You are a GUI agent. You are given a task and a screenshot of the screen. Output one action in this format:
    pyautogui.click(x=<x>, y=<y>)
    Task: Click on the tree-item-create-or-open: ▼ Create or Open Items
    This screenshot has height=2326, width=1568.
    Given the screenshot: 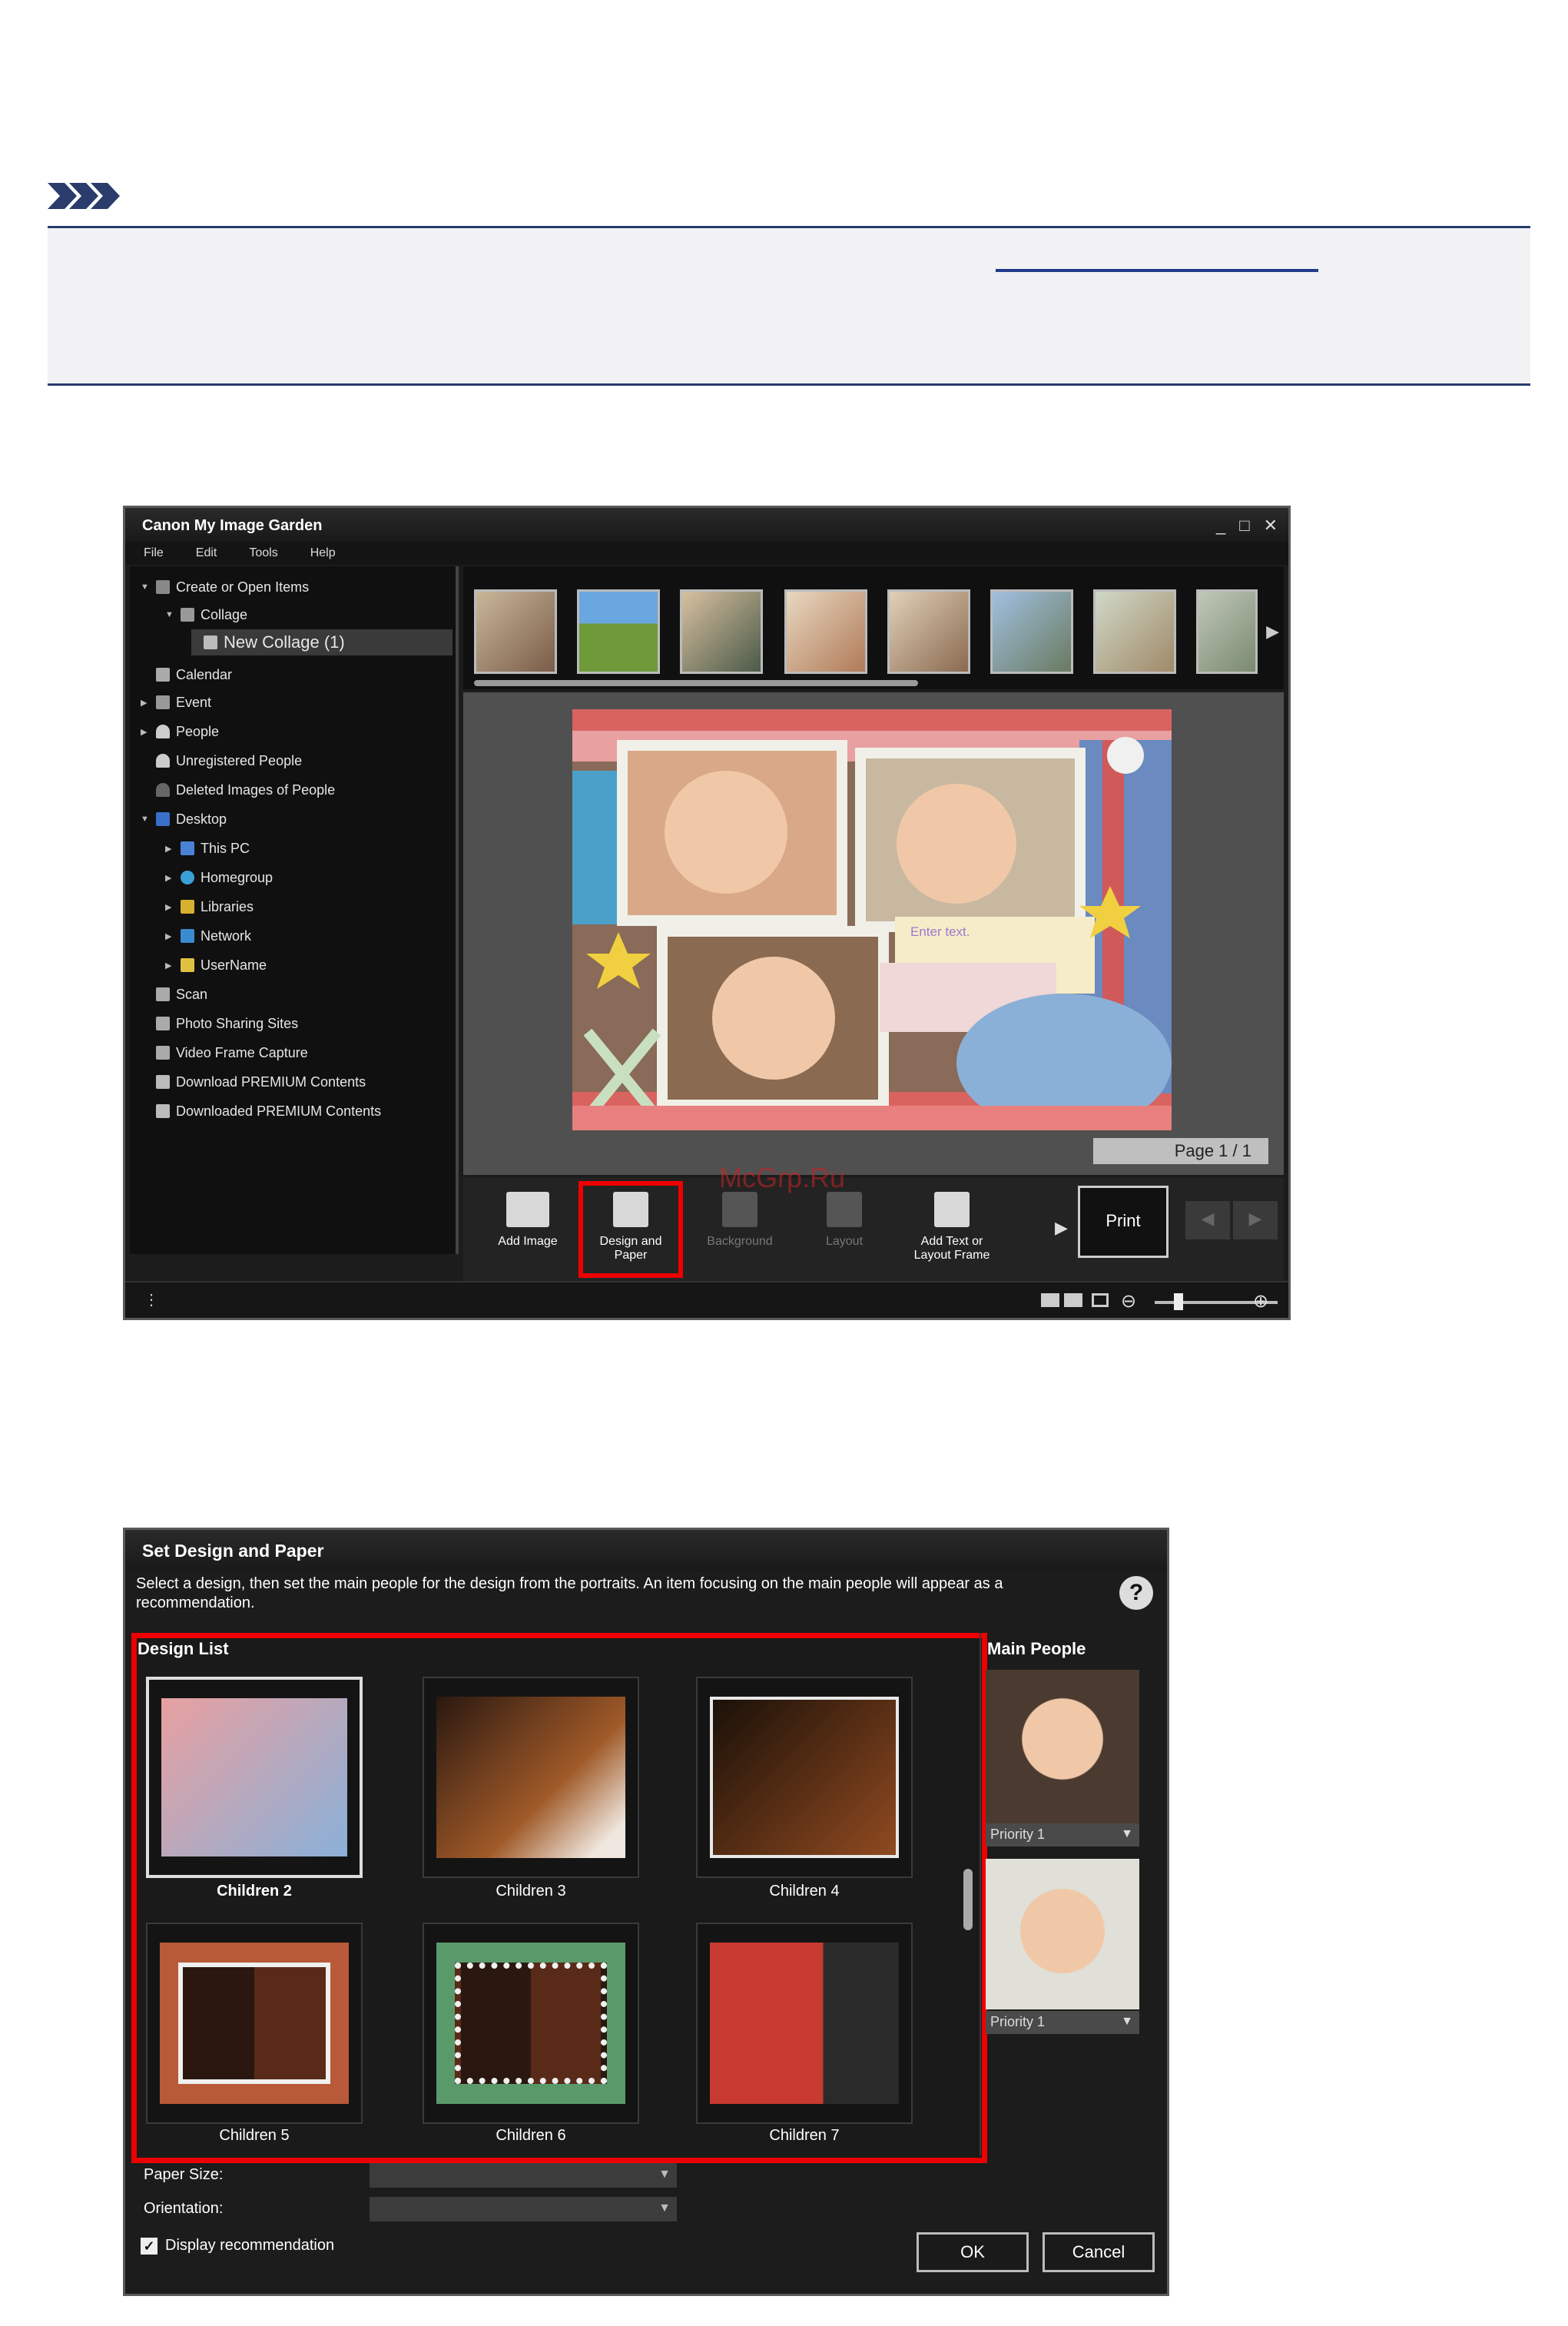 What is the action you would take?
    pyautogui.click(x=225, y=587)
    